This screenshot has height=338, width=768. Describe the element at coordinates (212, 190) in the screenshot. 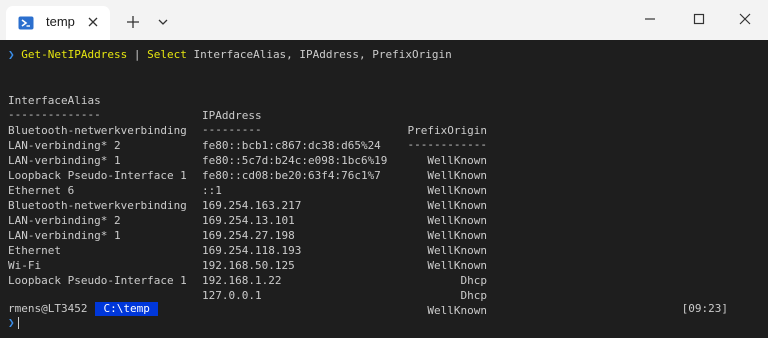

I see `cell-ip-address: ::1` at that location.